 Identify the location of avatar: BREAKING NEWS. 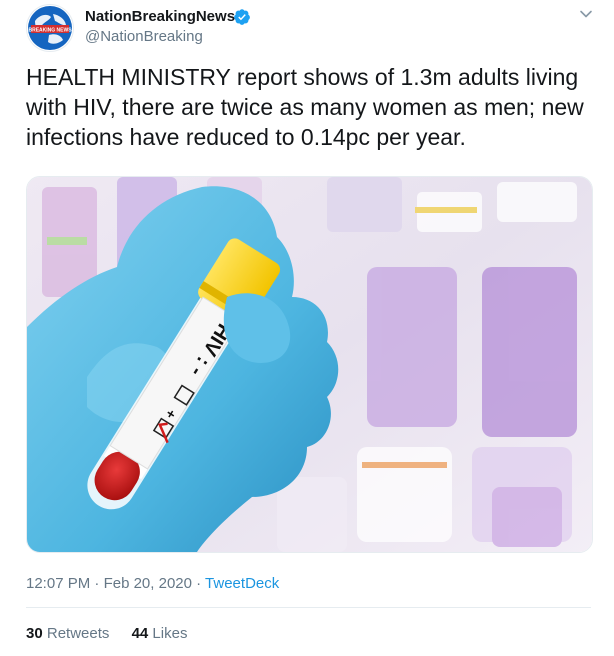
(50, 28).